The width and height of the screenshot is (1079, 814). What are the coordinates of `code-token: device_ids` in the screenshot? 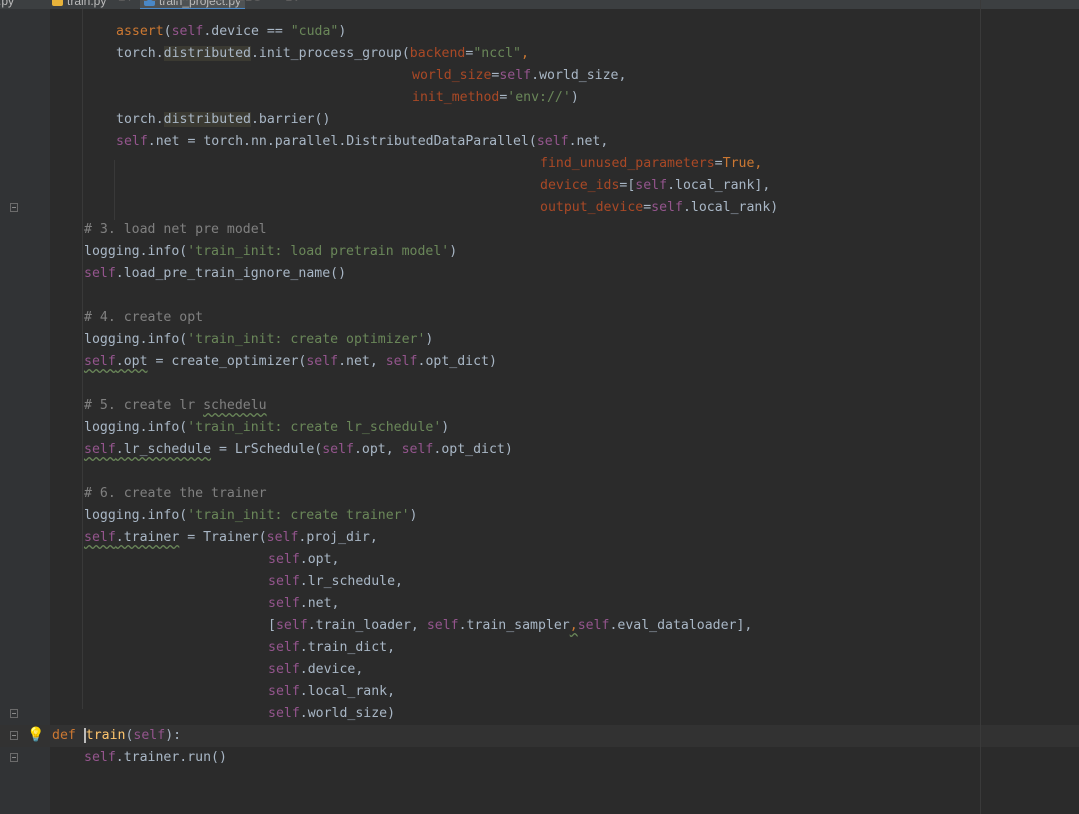 It's located at (580, 185).